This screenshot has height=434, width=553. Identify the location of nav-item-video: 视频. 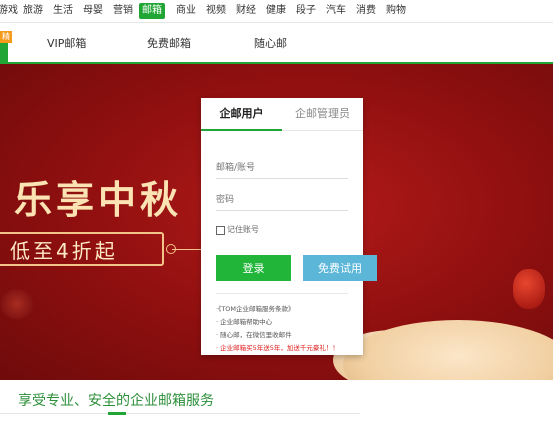
(216, 11).